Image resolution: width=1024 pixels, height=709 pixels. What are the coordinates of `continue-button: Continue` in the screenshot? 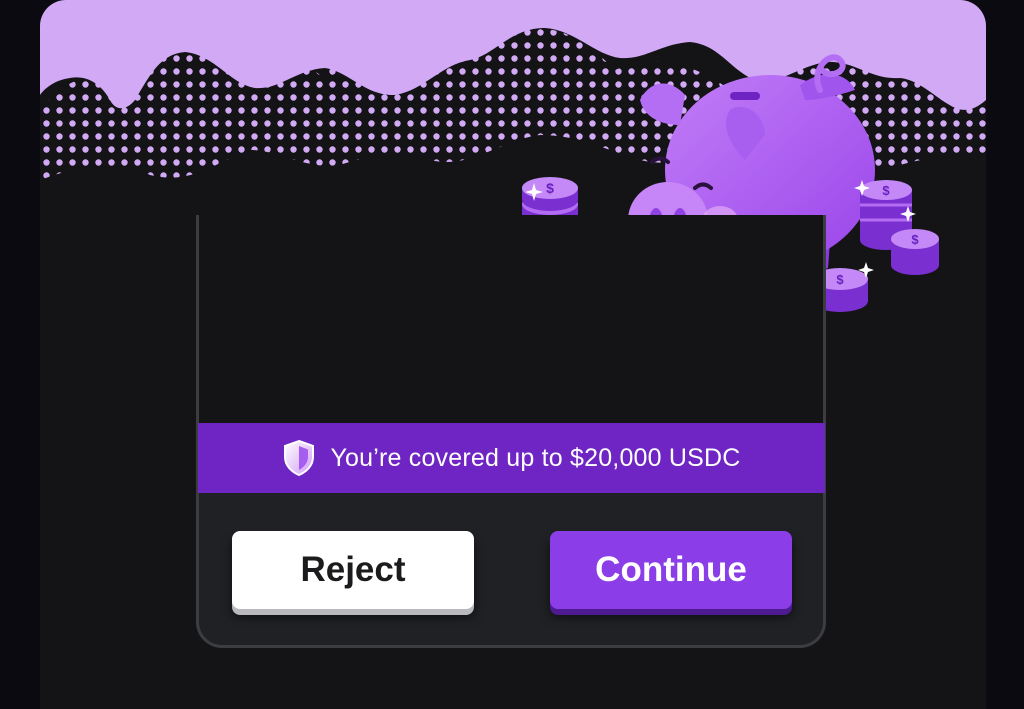 It's located at (671, 570).